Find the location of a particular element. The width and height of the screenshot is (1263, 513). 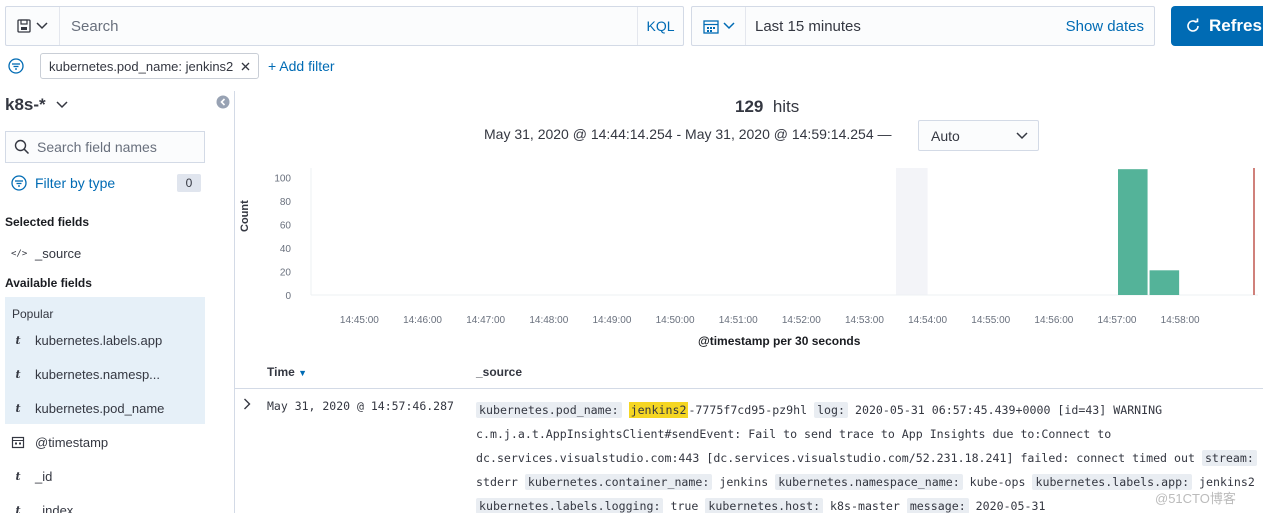

refresh-icon is located at coordinates (1193, 25).